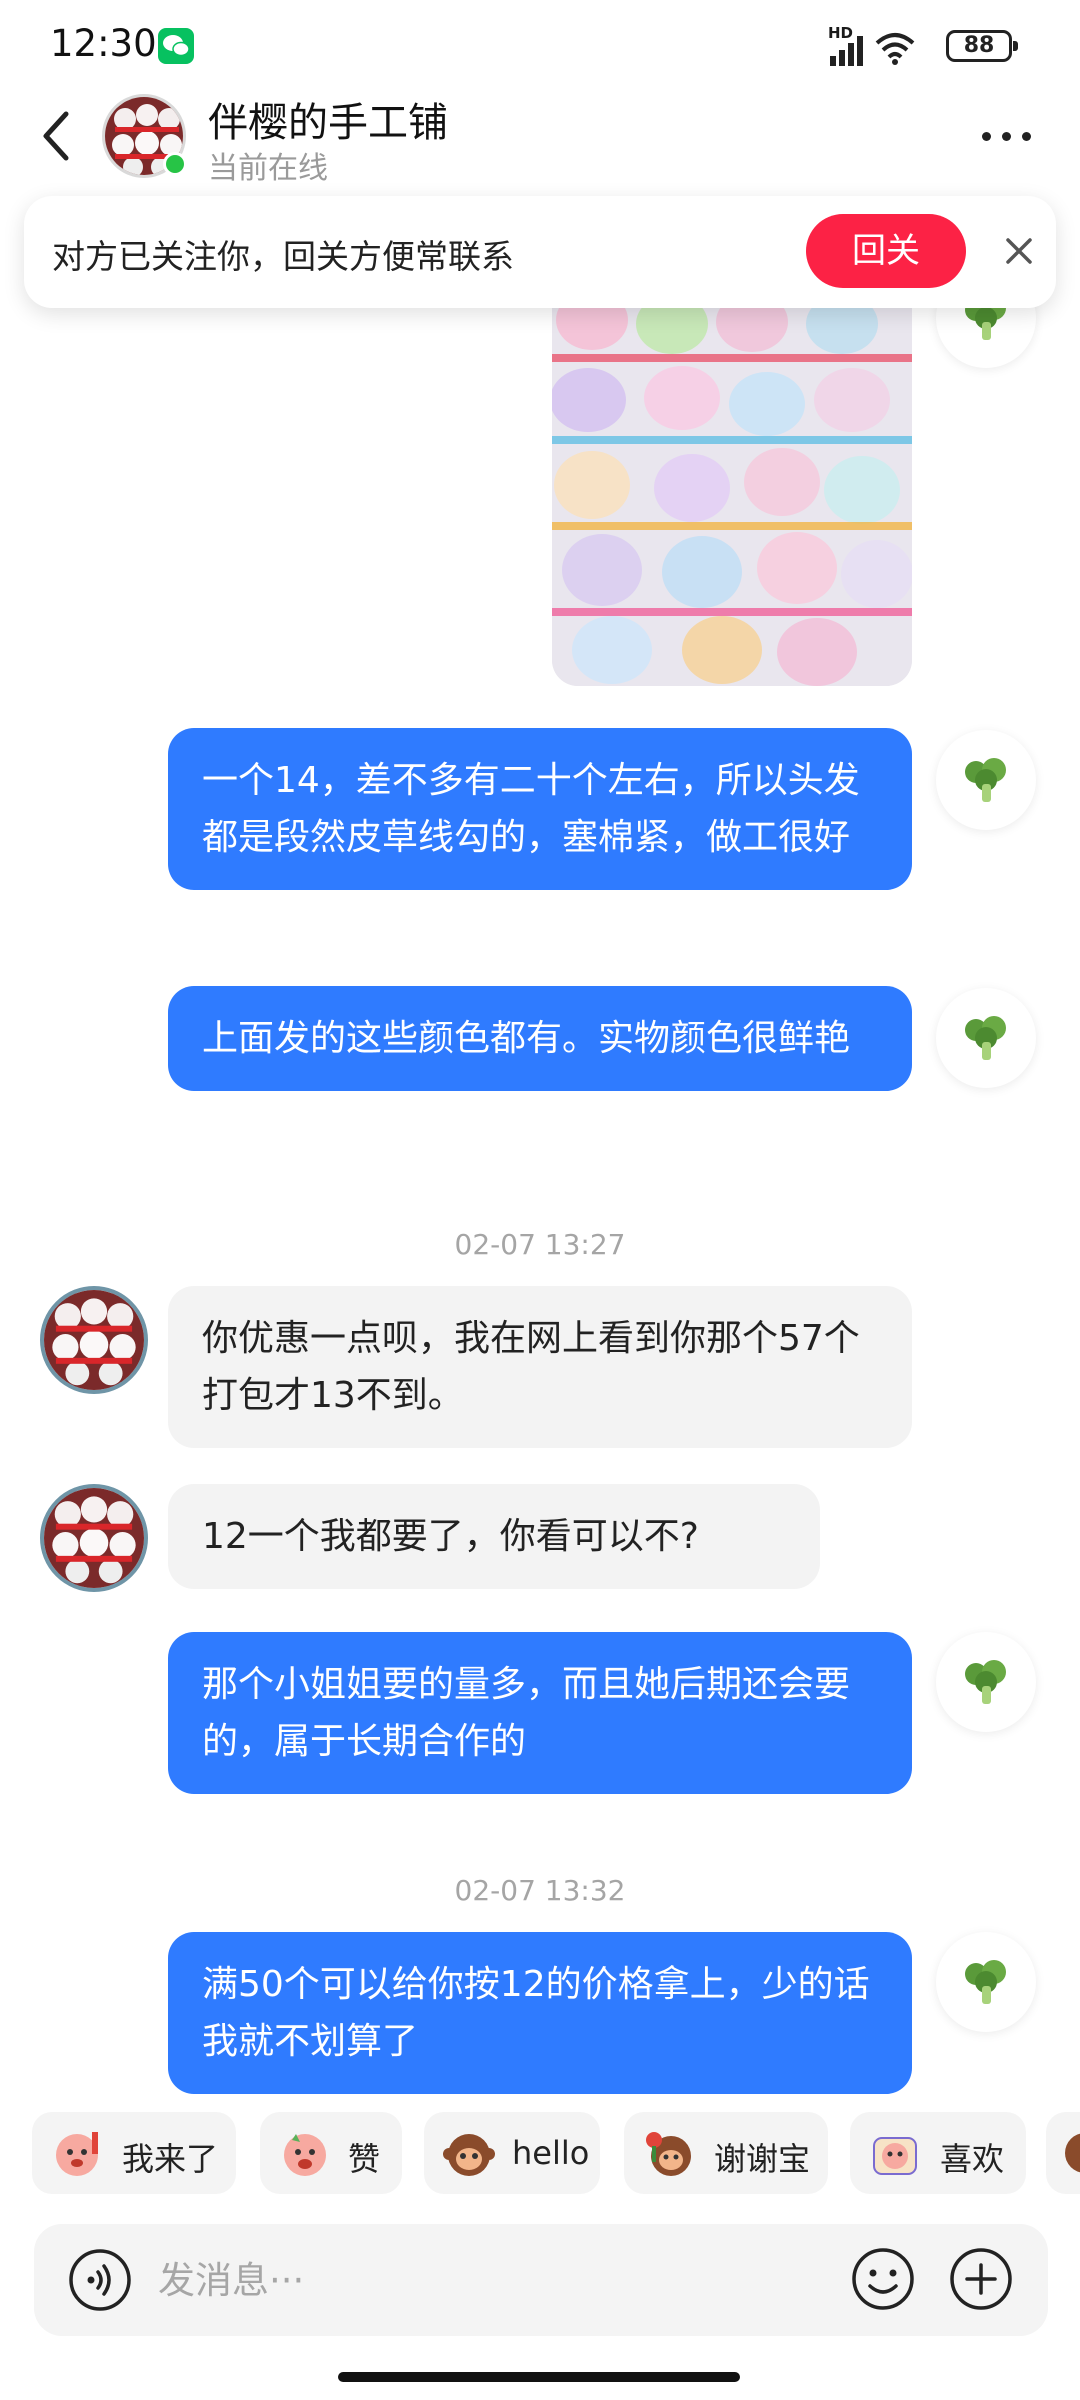  What do you see at coordinates (540, 1244) in the screenshot?
I see `timestamp: 02-07 13:27` at bounding box center [540, 1244].